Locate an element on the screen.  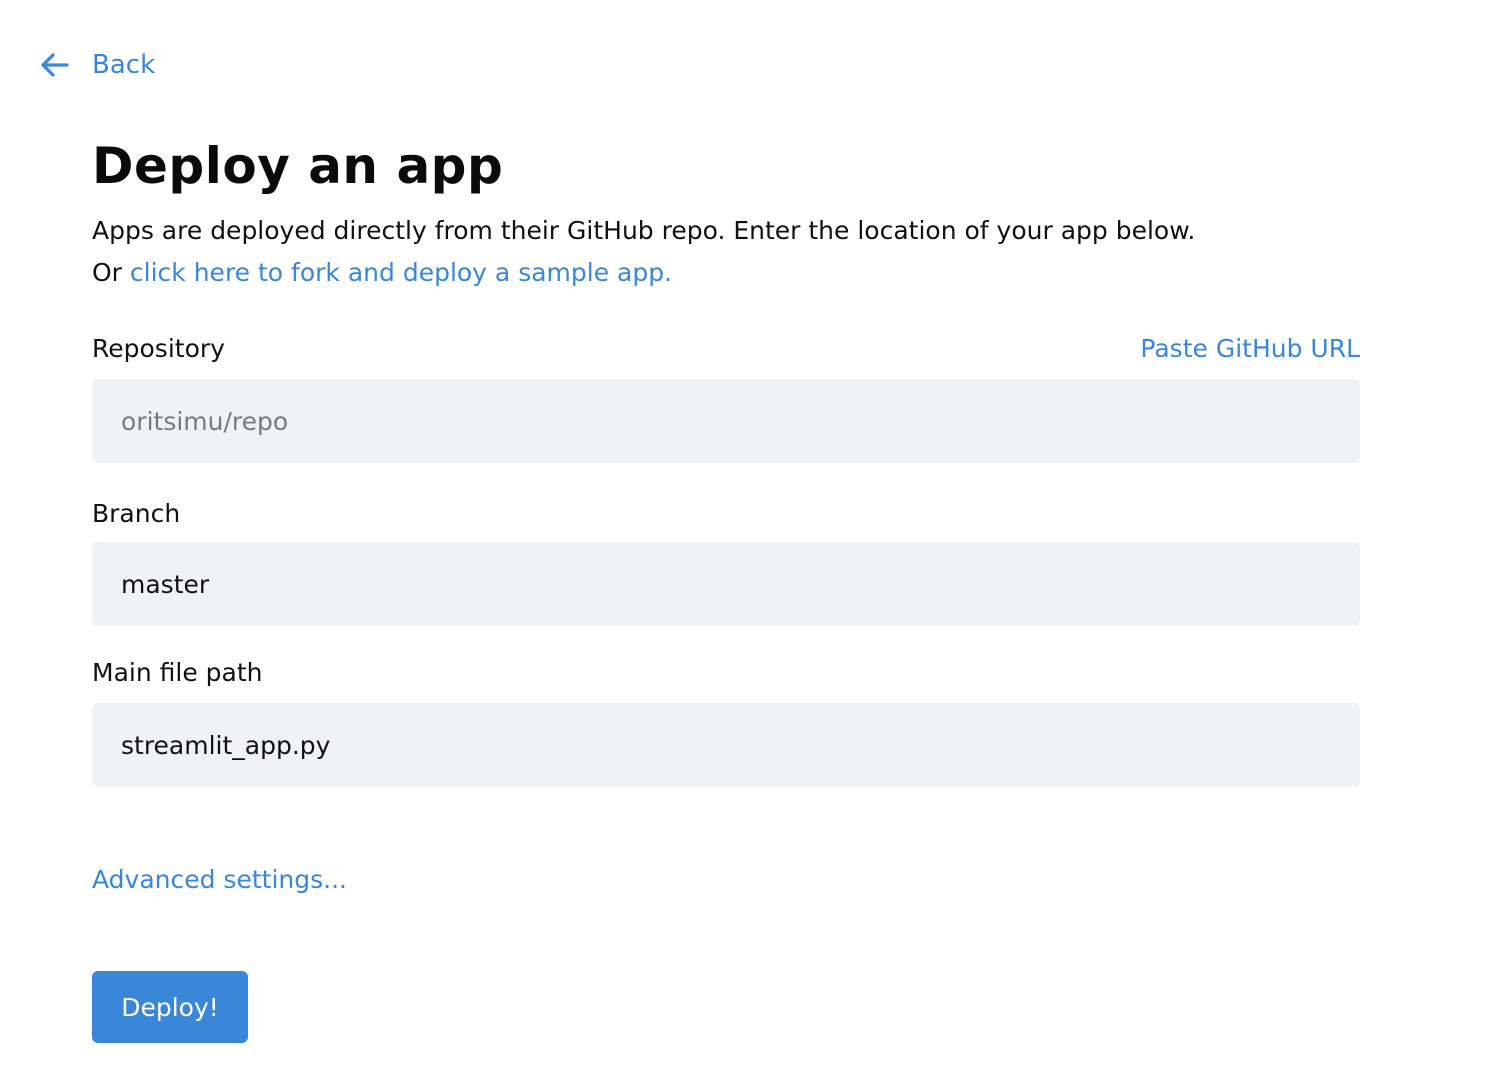
repository-field-header: Repository Paste GitHub URL is located at coordinates (726, 349).